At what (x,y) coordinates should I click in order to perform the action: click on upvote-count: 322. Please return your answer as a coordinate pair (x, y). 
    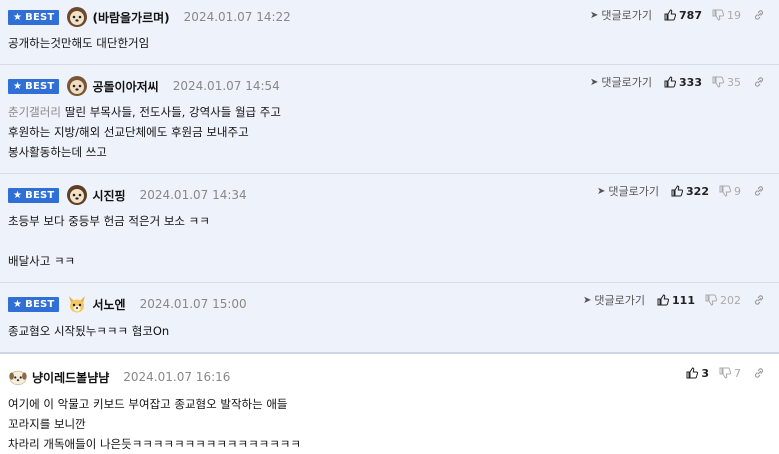
    Looking at the image, I should click on (697, 191).